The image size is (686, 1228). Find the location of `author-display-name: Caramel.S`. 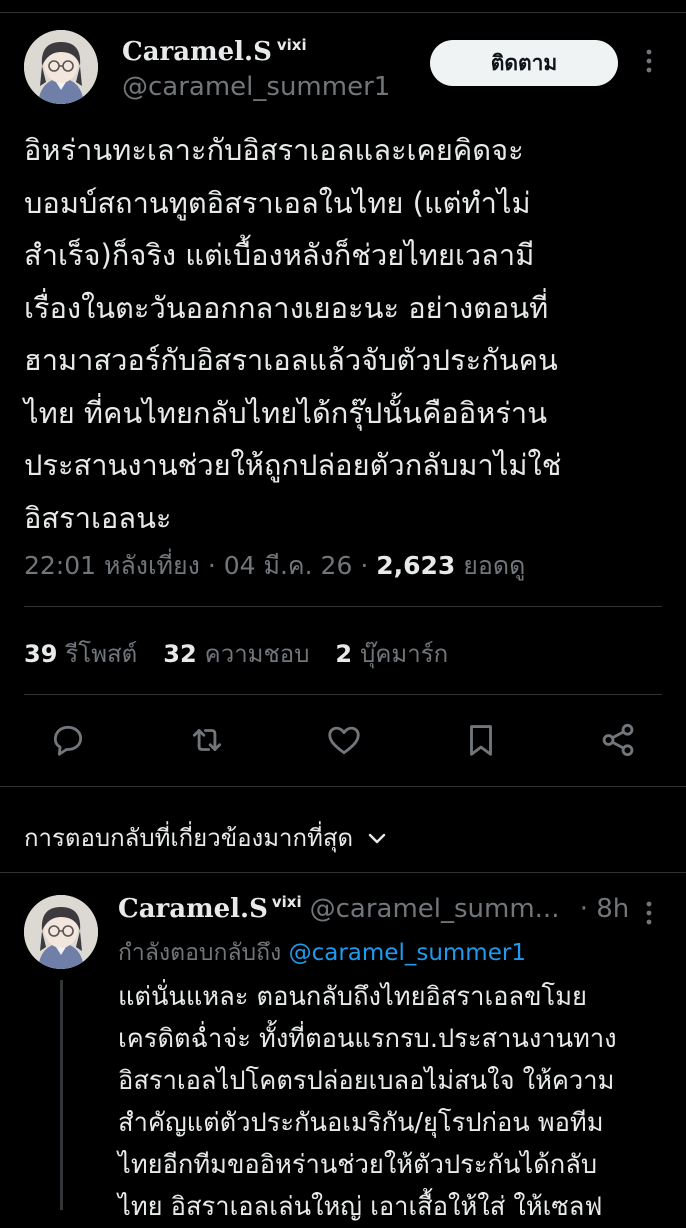

author-display-name: Caramel.S is located at coordinates (197, 52).